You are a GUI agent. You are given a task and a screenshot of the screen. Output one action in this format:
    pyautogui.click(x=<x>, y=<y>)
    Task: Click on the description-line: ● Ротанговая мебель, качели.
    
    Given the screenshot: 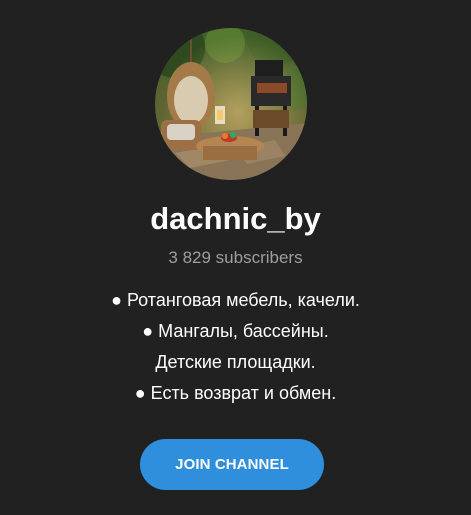 What is the action you would take?
    pyautogui.click(x=235, y=300)
    